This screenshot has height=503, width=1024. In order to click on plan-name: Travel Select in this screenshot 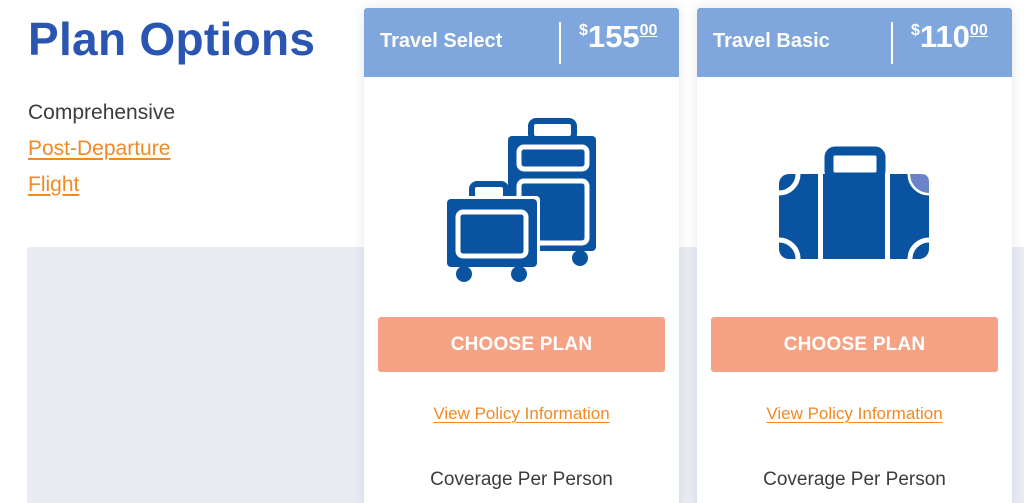, I will do `click(441, 41)`.